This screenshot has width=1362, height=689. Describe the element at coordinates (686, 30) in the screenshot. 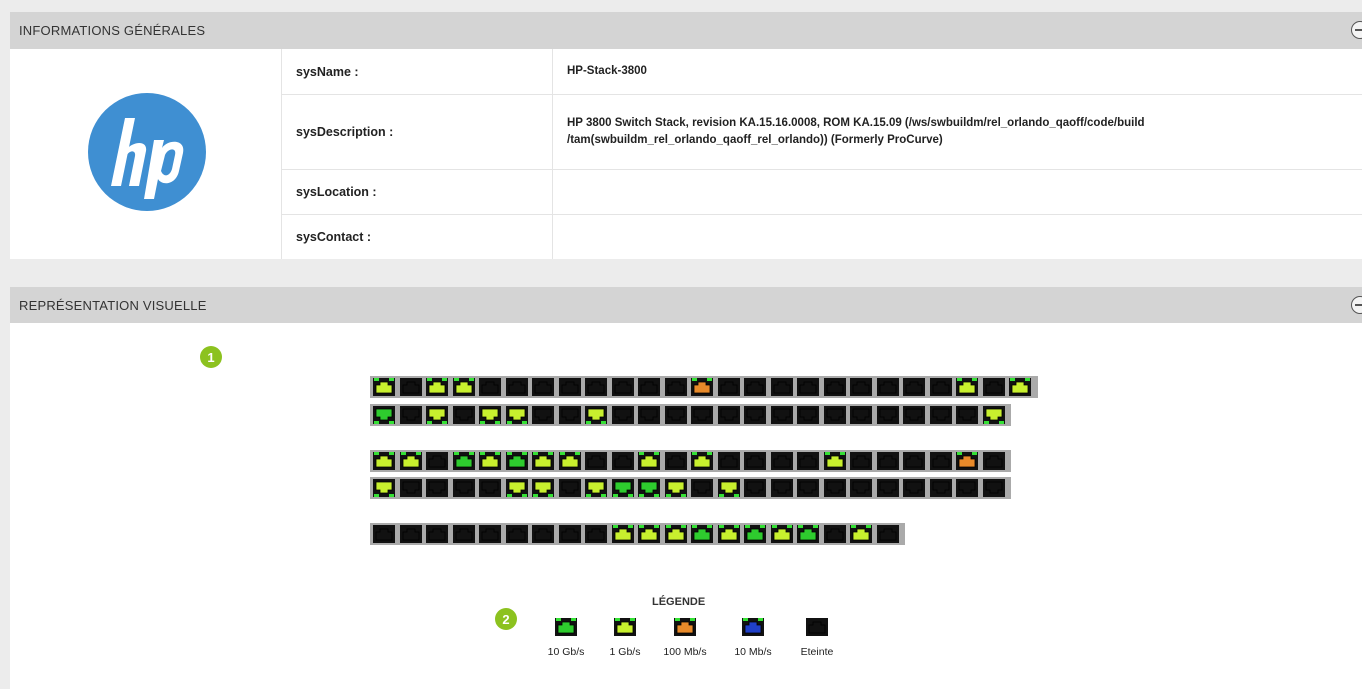

I see `general-info-header: INFORMATIONS GÉNÉRALES` at that location.